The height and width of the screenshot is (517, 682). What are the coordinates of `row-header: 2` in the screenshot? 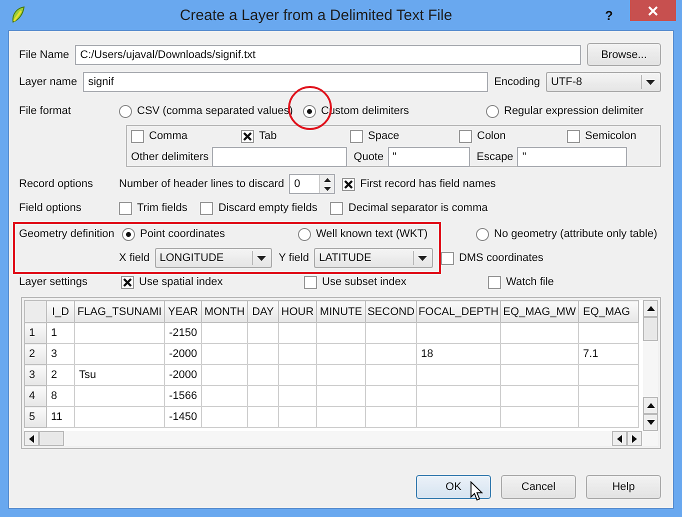 It's located at (35, 354).